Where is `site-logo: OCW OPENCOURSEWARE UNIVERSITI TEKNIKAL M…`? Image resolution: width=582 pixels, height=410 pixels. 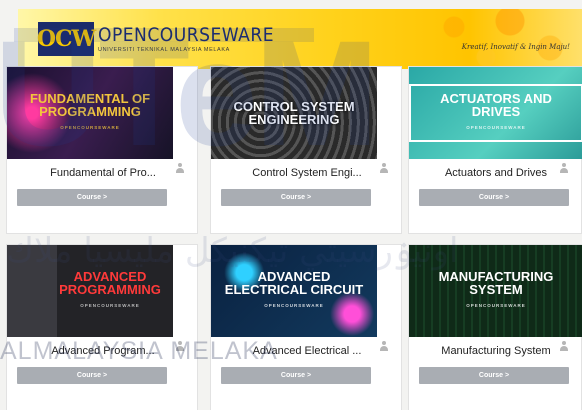
site-logo: OCW OPENCOURSEWARE UNIVERSITI TEKNIKAL M… is located at coordinates (156, 39).